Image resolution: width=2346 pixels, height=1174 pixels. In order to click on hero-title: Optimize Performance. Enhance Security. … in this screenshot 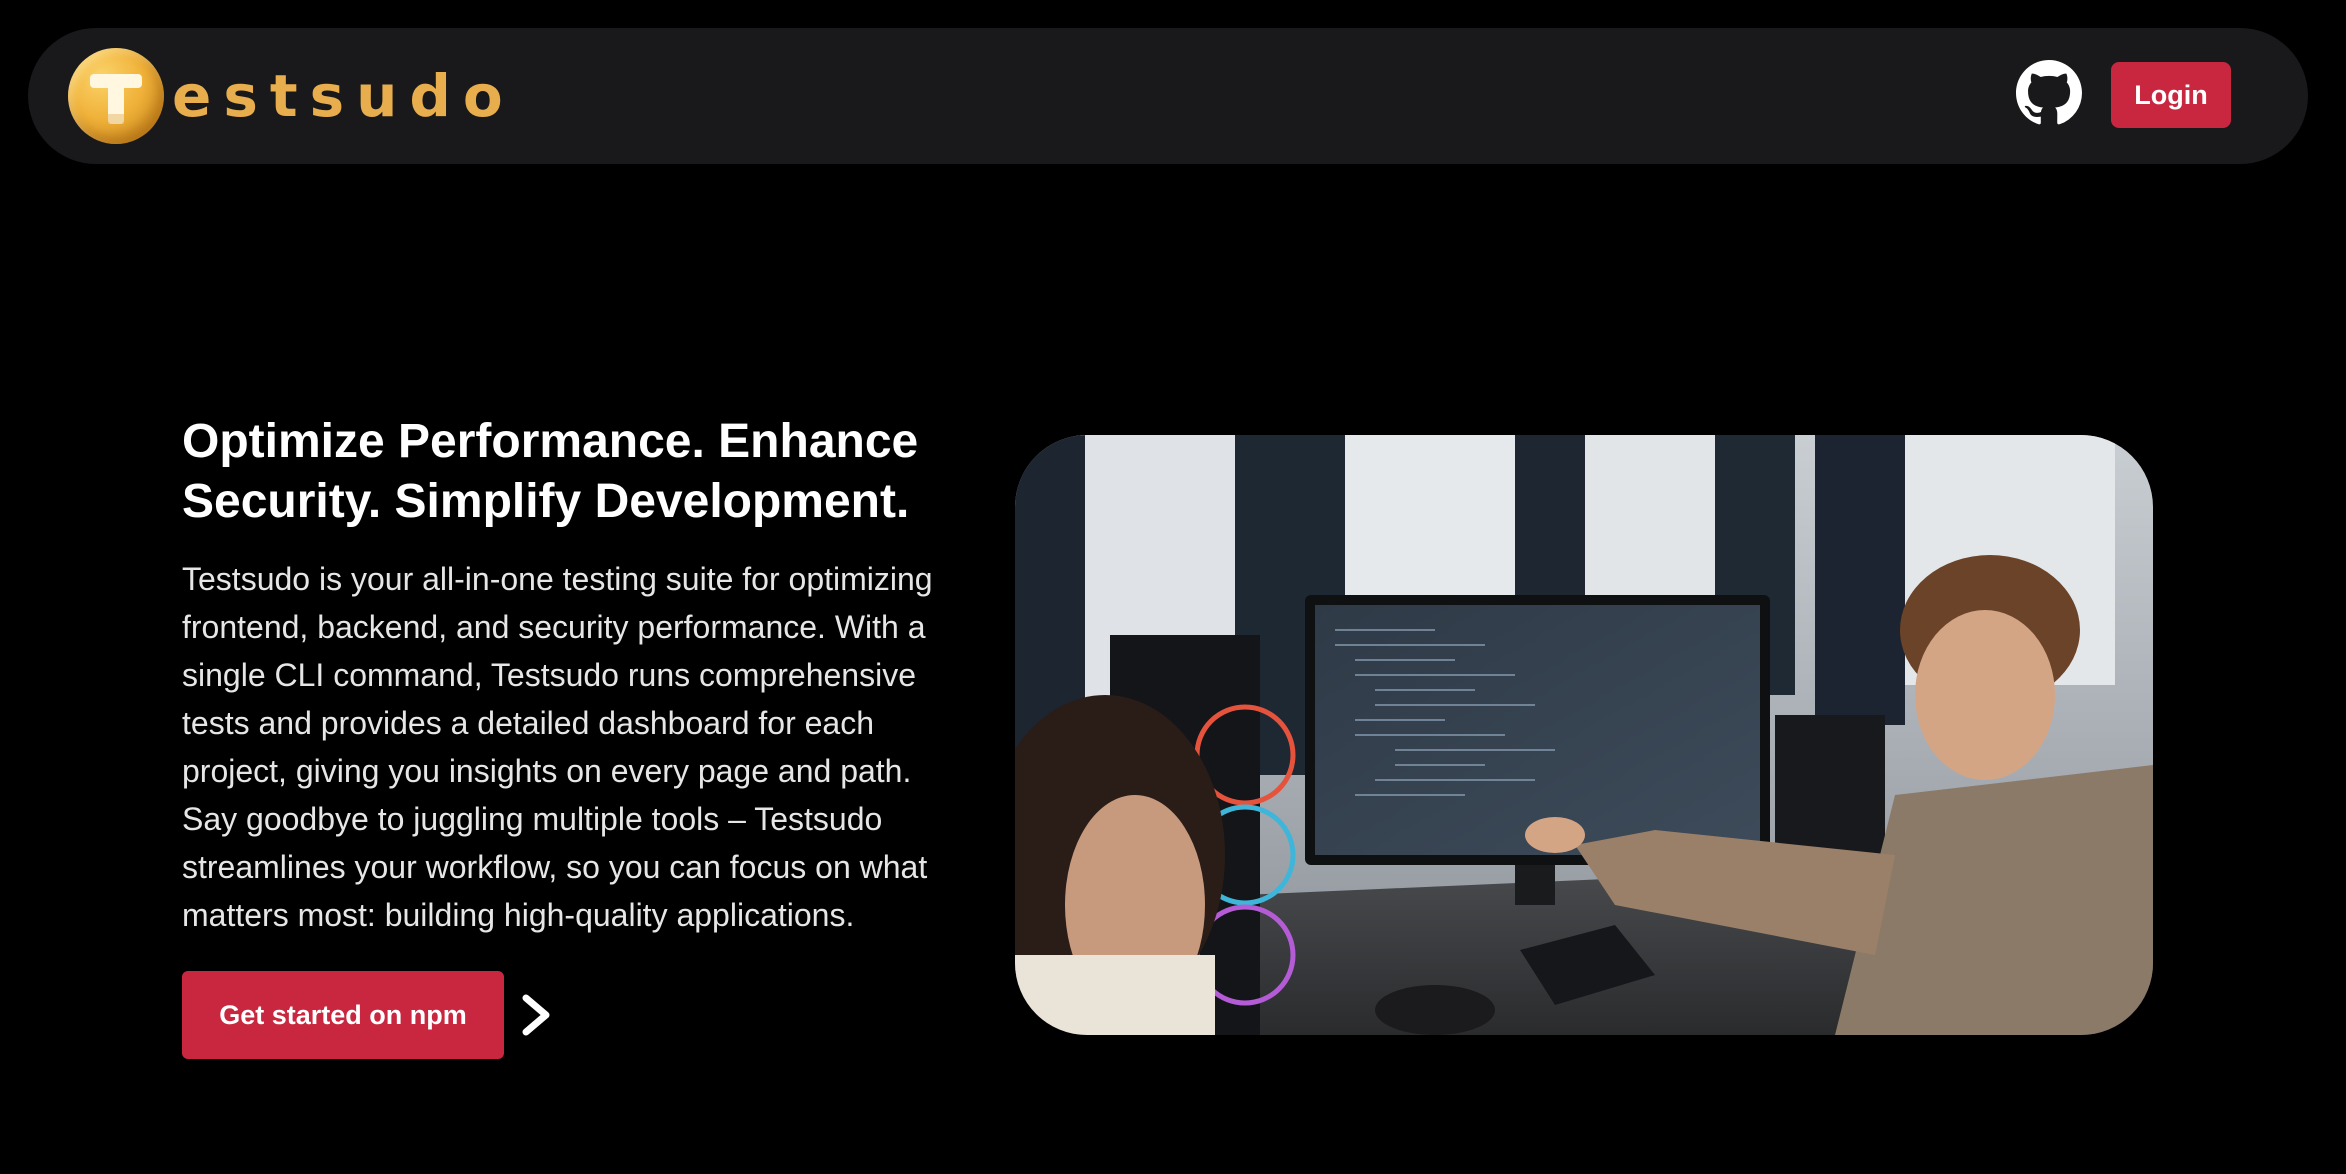, I will do `click(550, 471)`.